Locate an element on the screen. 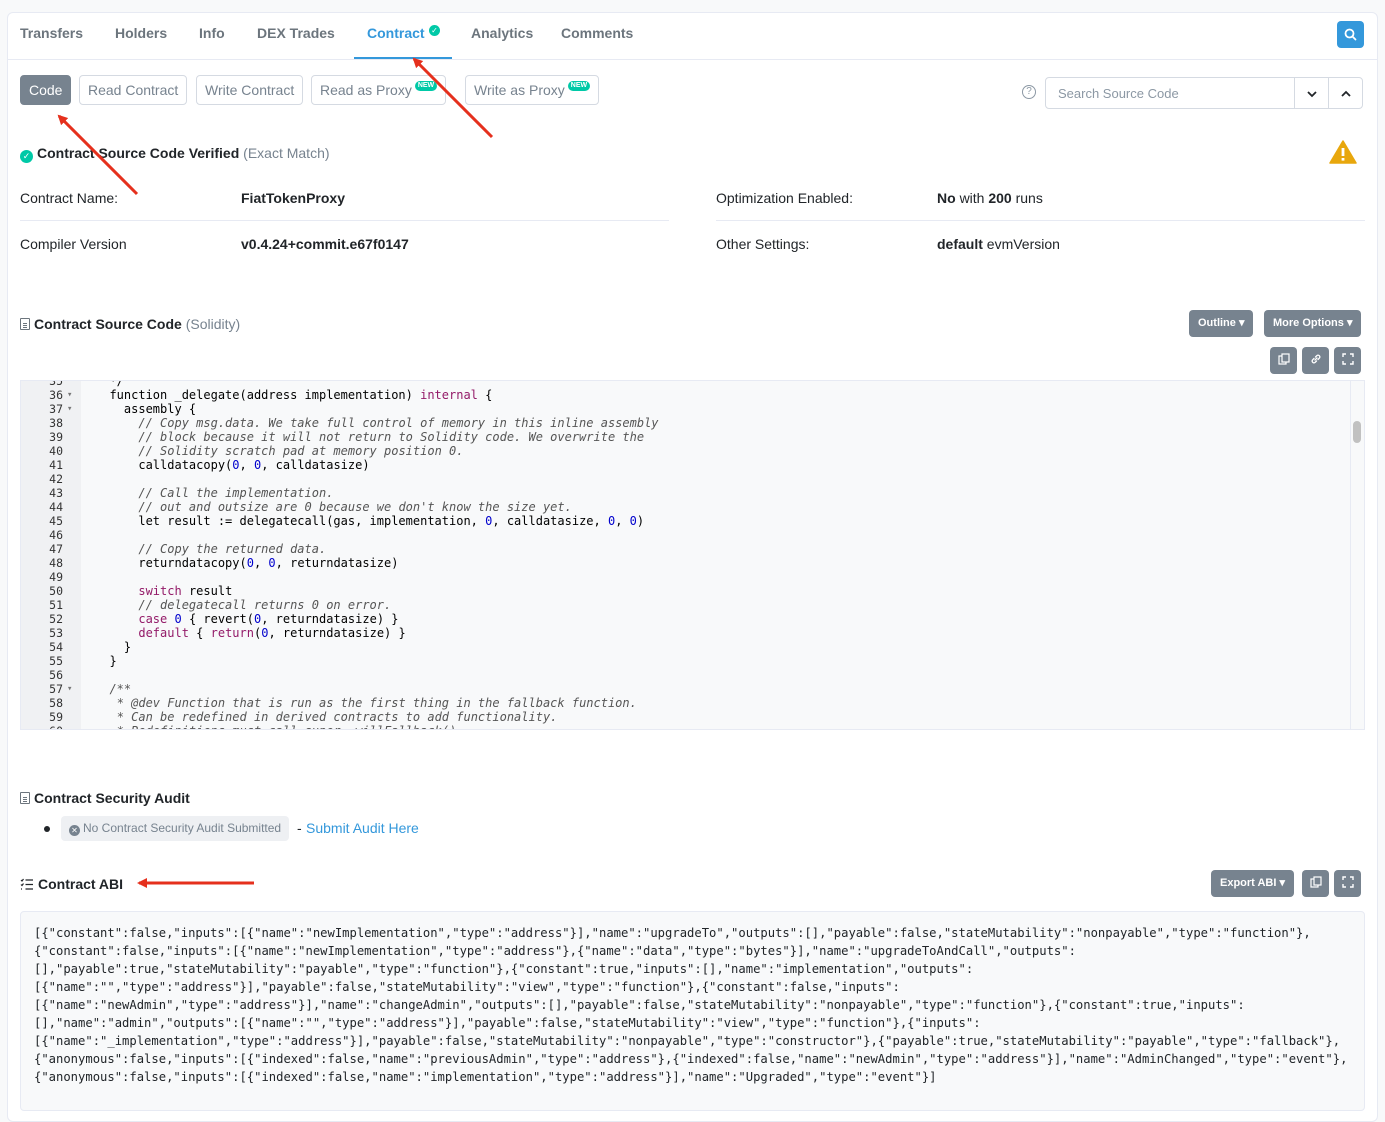  warning-icon is located at coordinates (1343, 152).